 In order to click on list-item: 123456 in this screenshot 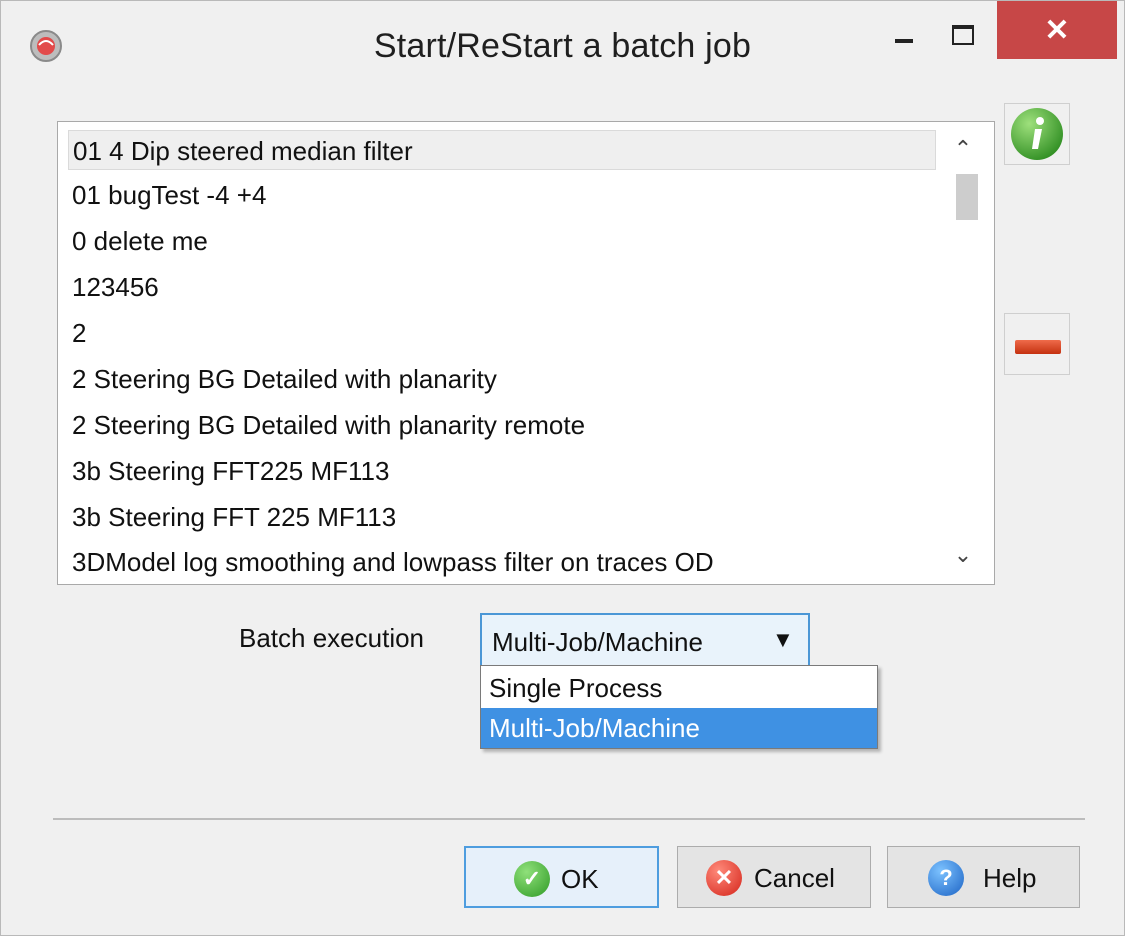, I will do `click(502, 287)`.